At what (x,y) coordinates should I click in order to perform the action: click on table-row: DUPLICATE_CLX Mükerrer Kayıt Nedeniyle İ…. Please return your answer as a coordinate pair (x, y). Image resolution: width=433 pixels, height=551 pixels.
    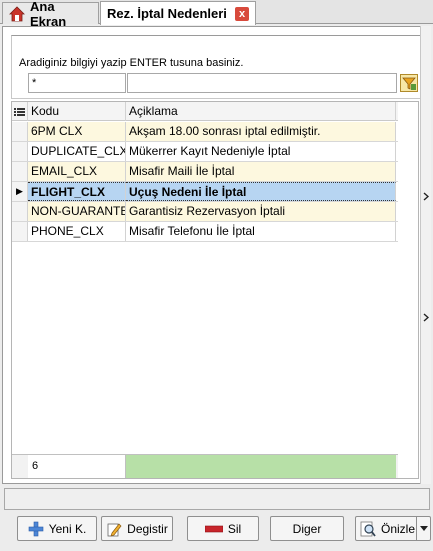
    Looking at the image, I should click on (205, 152).